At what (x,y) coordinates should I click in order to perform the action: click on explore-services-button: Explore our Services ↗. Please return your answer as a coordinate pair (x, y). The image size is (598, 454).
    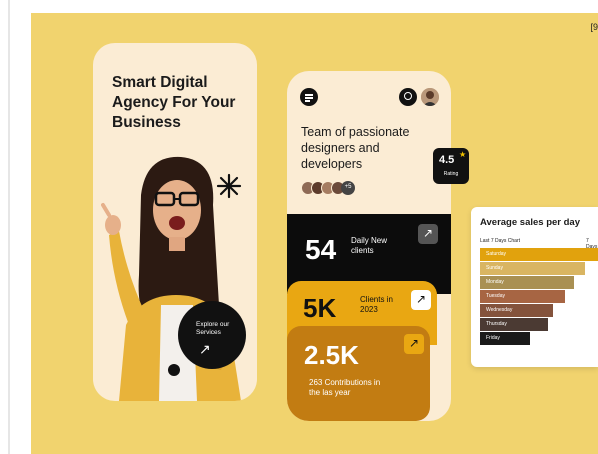
    Looking at the image, I should click on (212, 335).